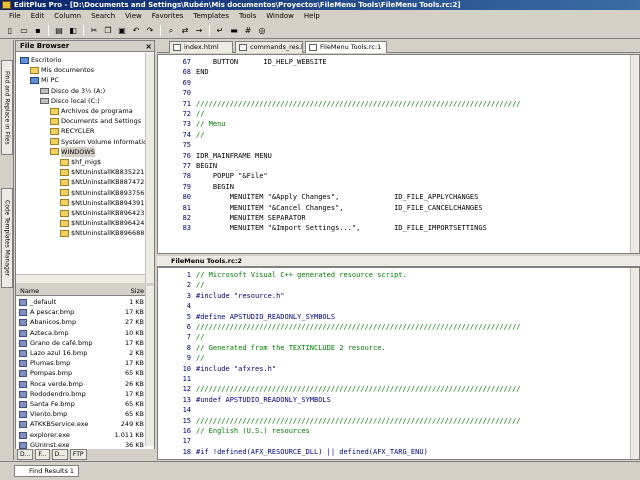  Describe the element at coordinates (73, 31) in the screenshot. I see `preview-icon: ◧` at that location.